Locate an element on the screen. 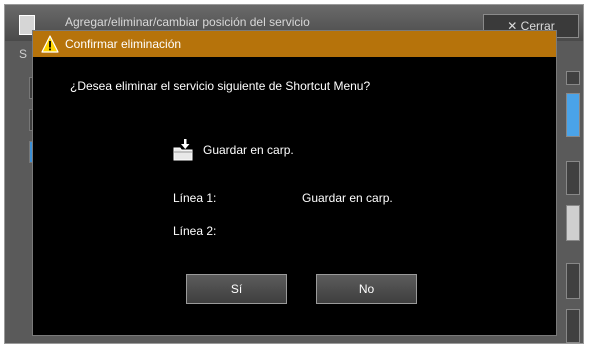  line2-label: Línea 2: is located at coordinates (195, 231).